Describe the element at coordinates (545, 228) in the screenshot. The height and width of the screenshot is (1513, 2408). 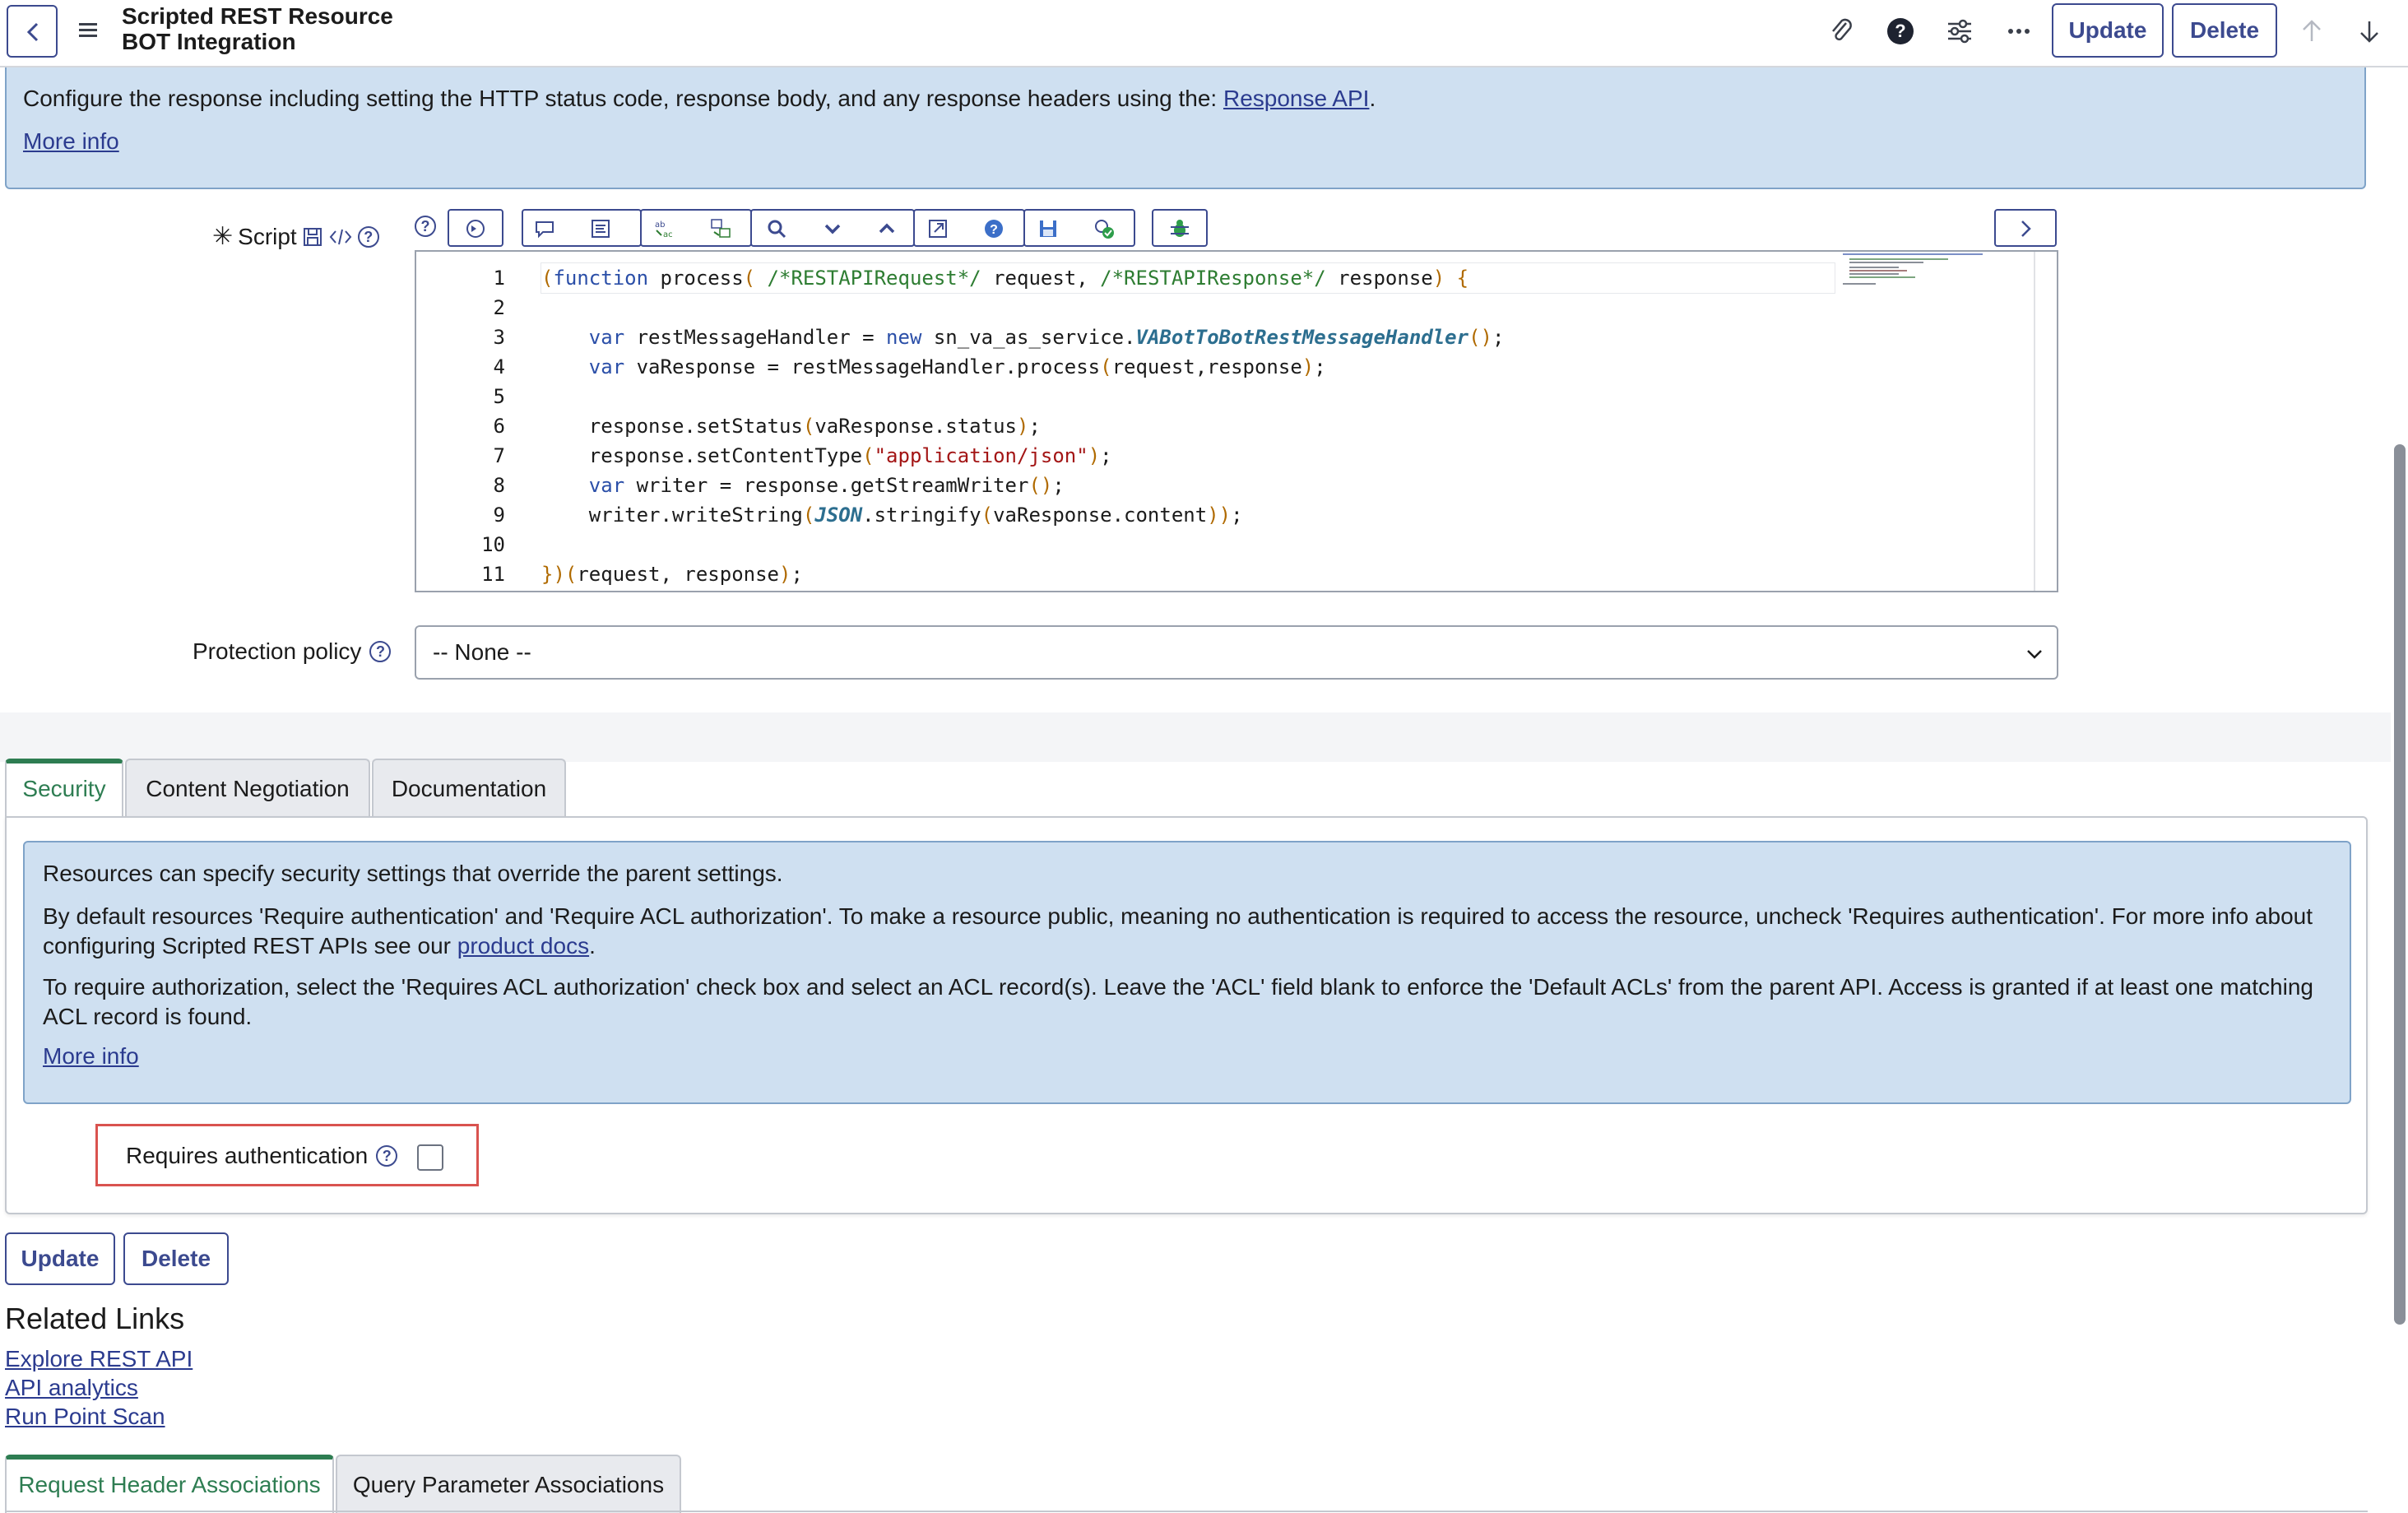
I see `comment-icon` at that location.